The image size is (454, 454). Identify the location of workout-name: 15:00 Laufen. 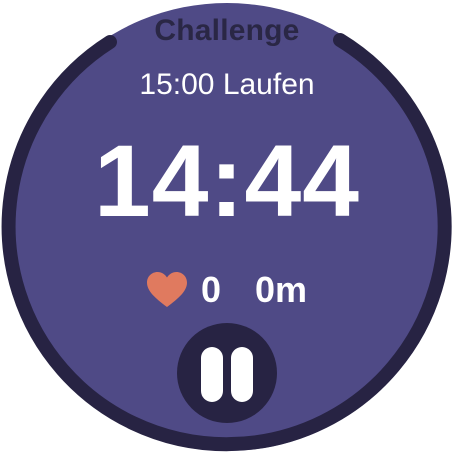
(227, 84).